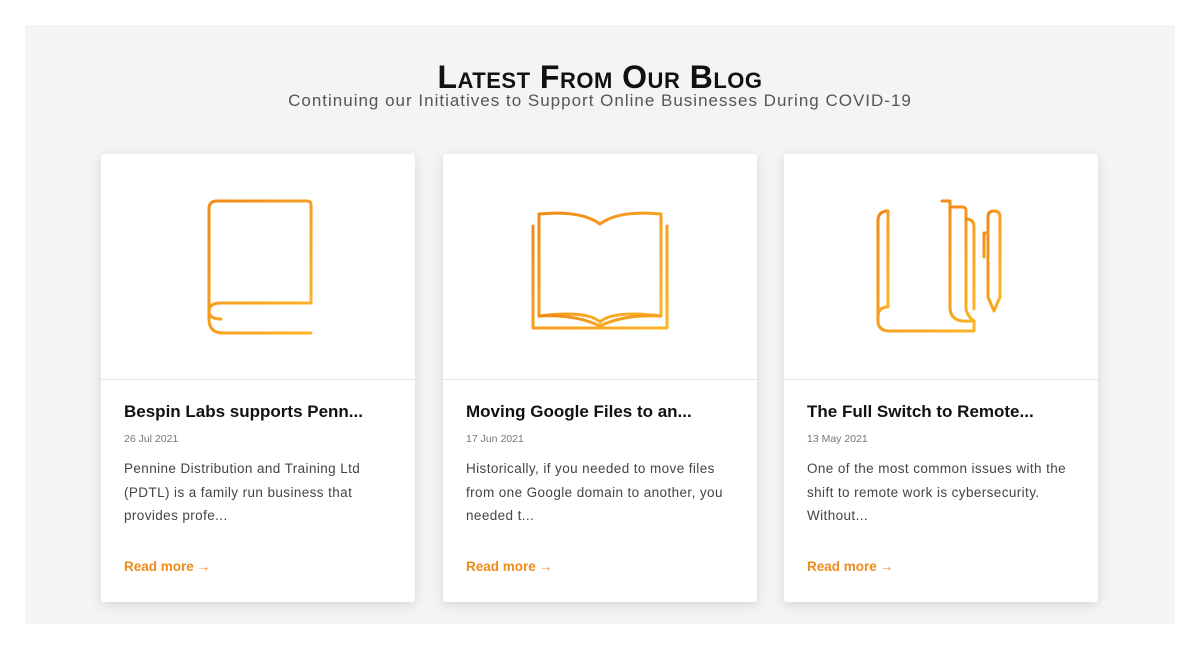  I want to click on card-date: 26 Jul 2021, so click(151, 439).